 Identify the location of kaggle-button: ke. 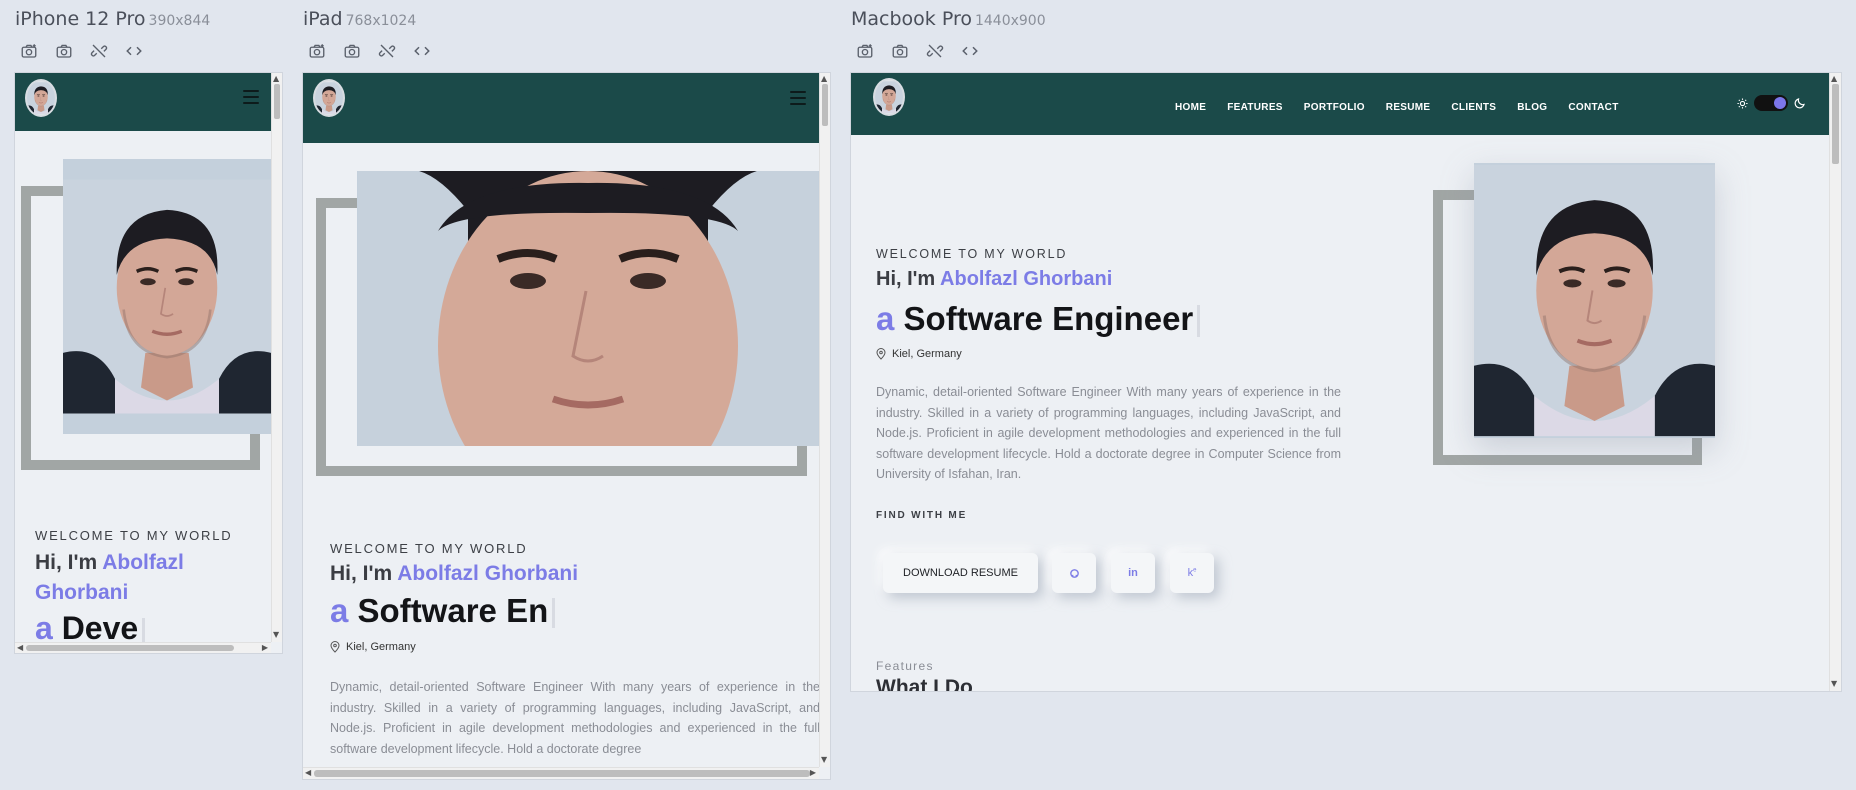
(1192, 573).